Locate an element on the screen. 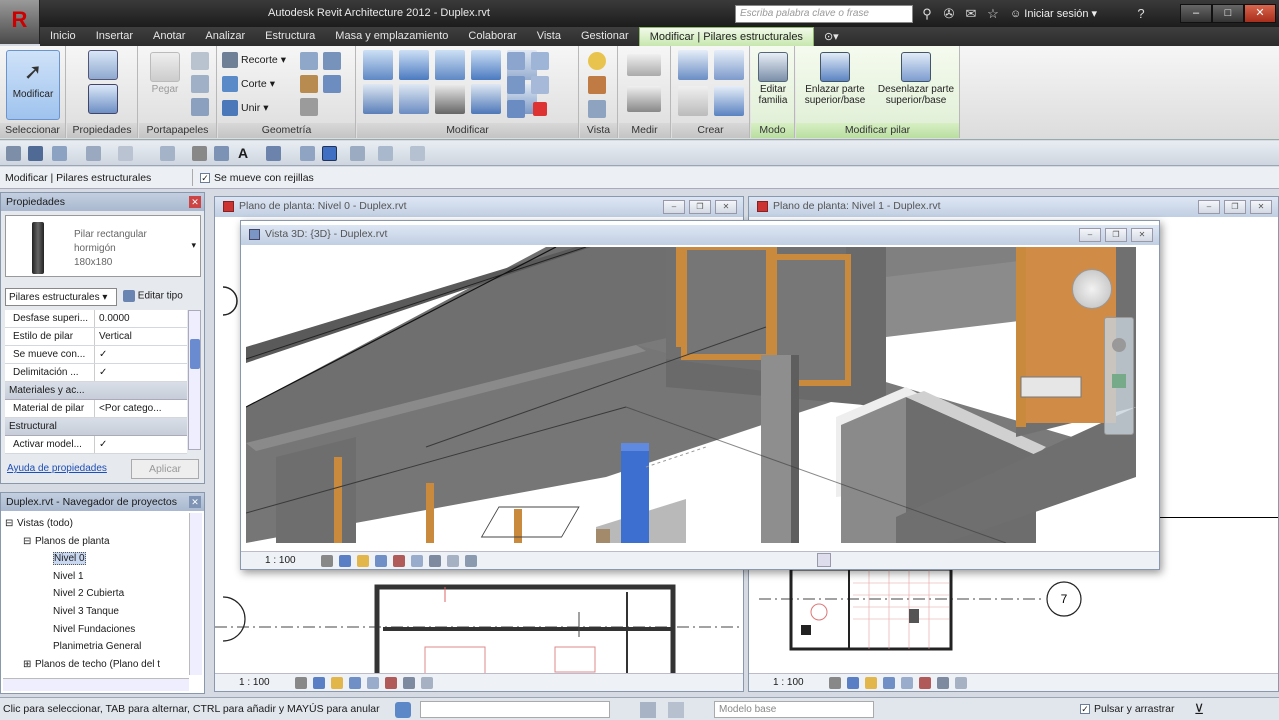  revit-app-menu-button: R is located at coordinates (20, 22).